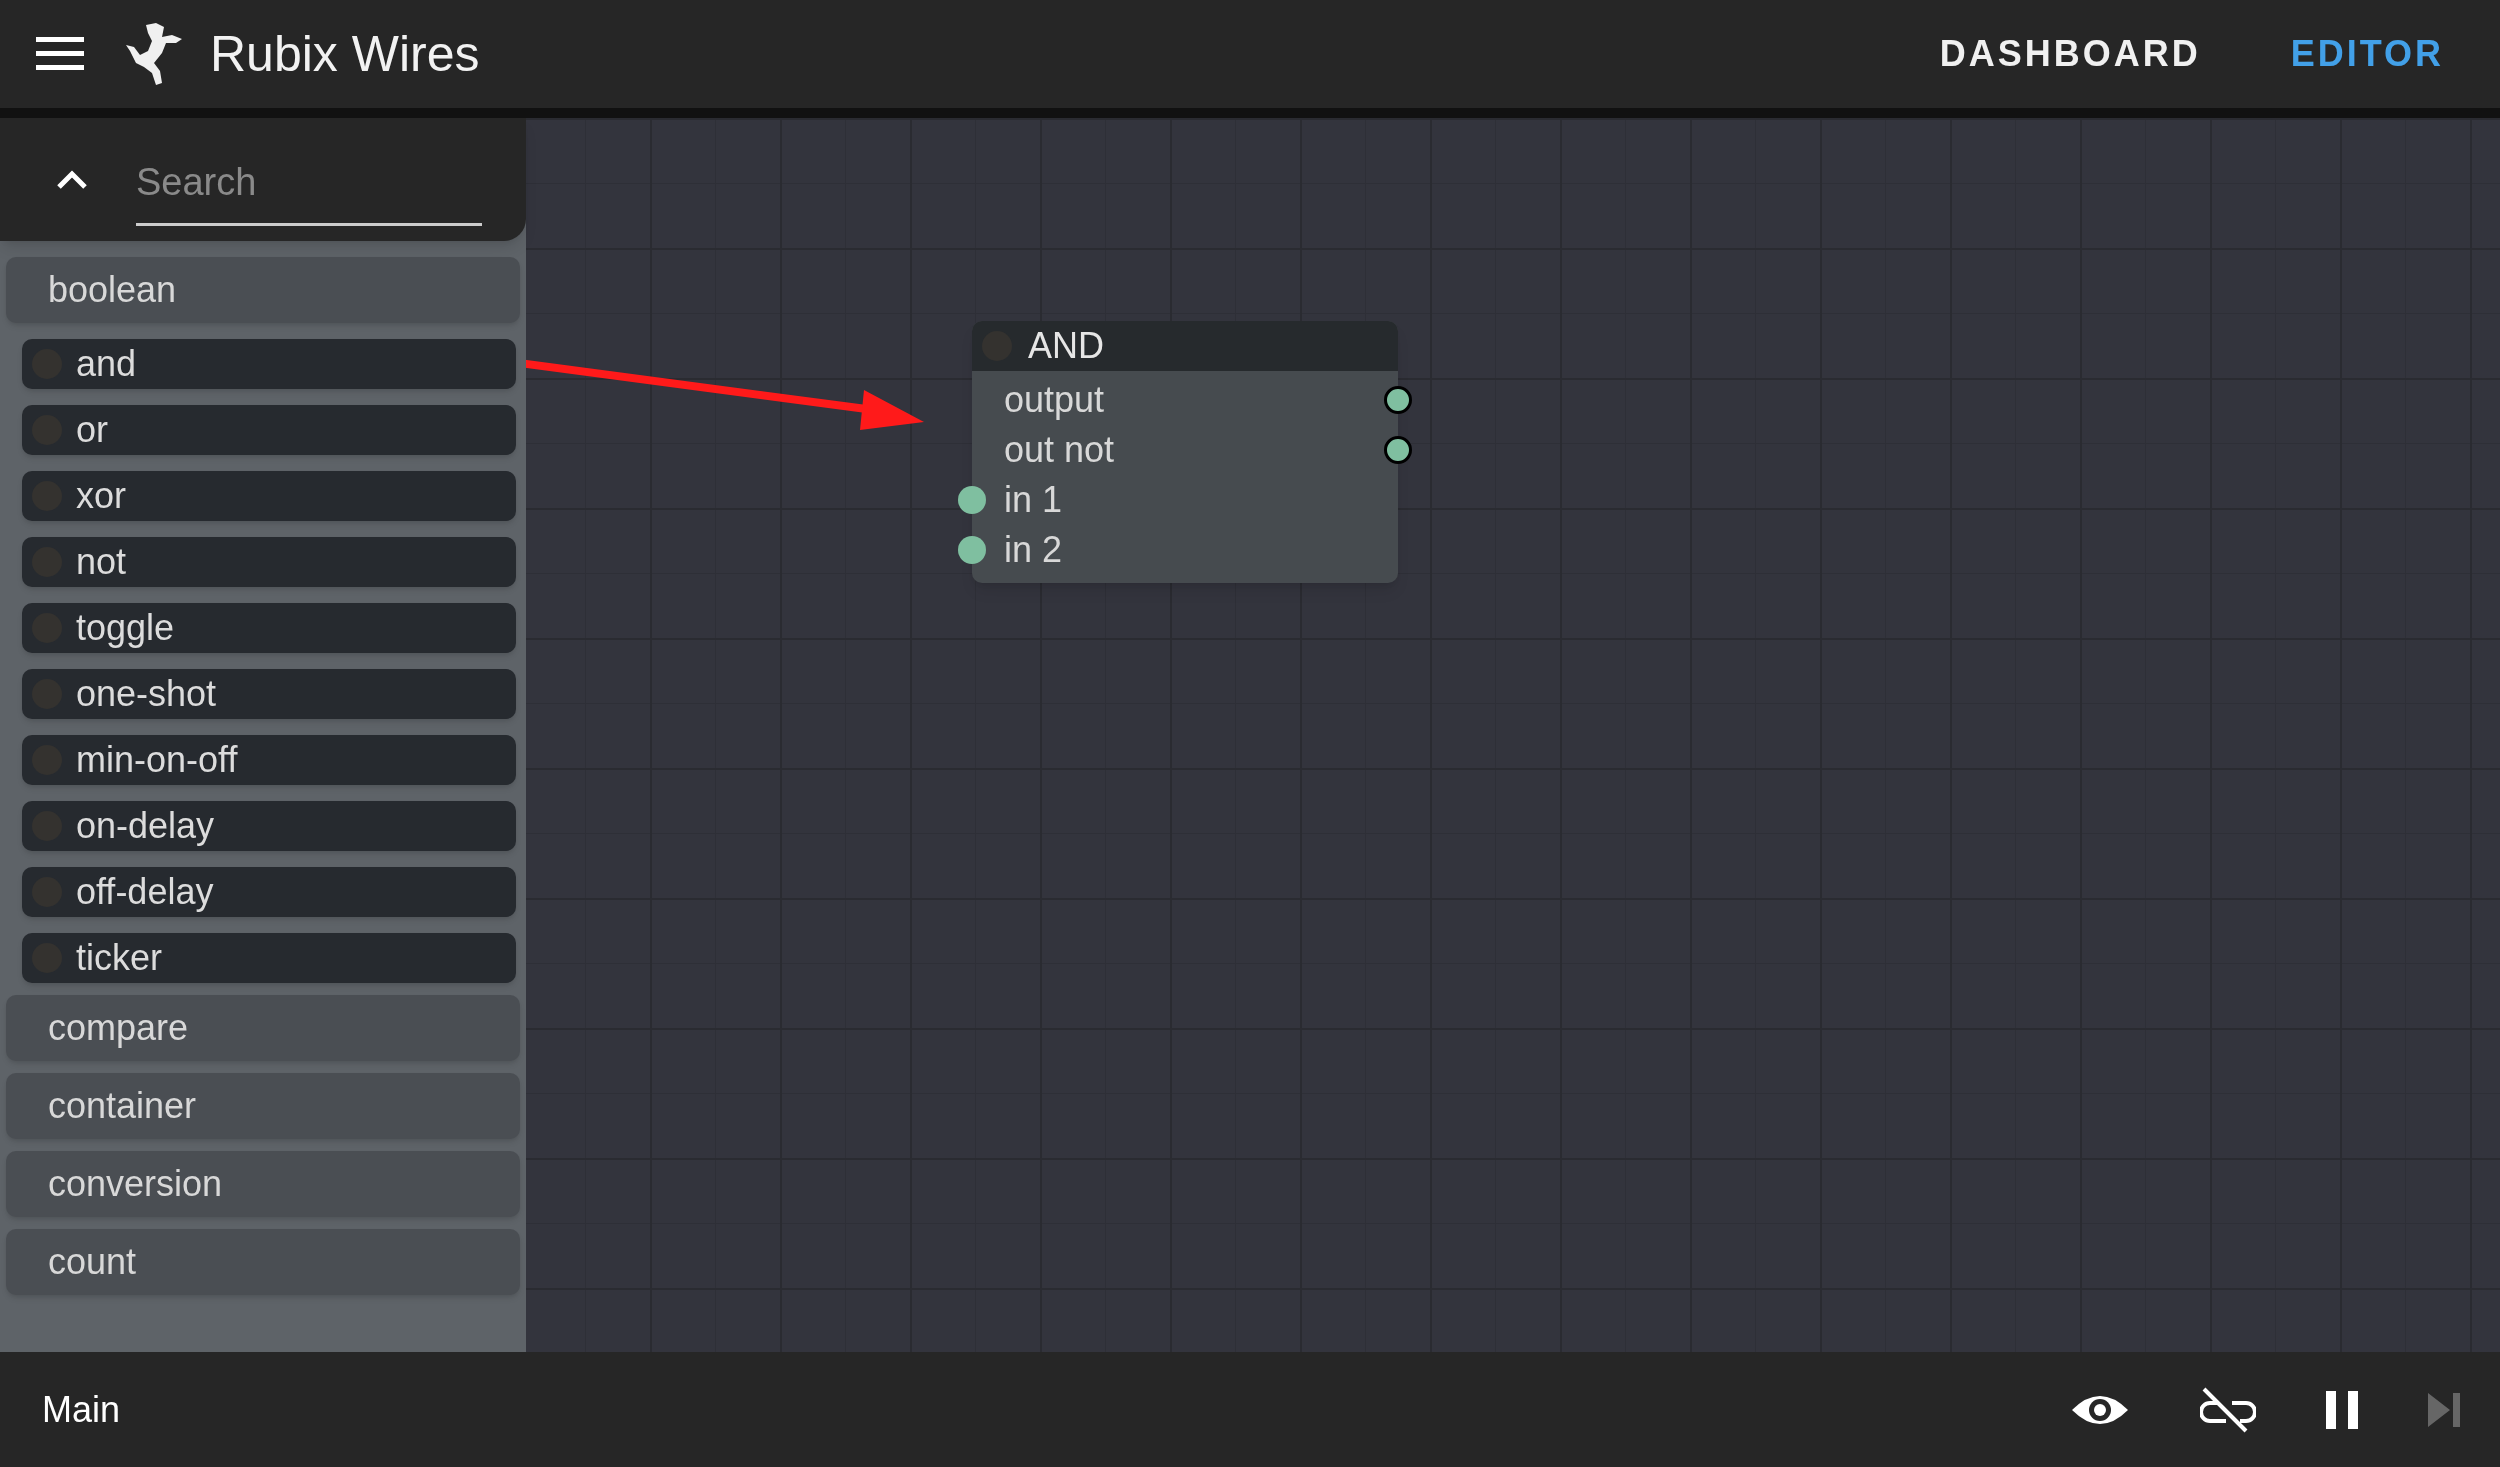 The width and height of the screenshot is (2500, 1467). Describe the element at coordinates (263, 290) in the screenshot. I see `category-header: boolean` at that location.